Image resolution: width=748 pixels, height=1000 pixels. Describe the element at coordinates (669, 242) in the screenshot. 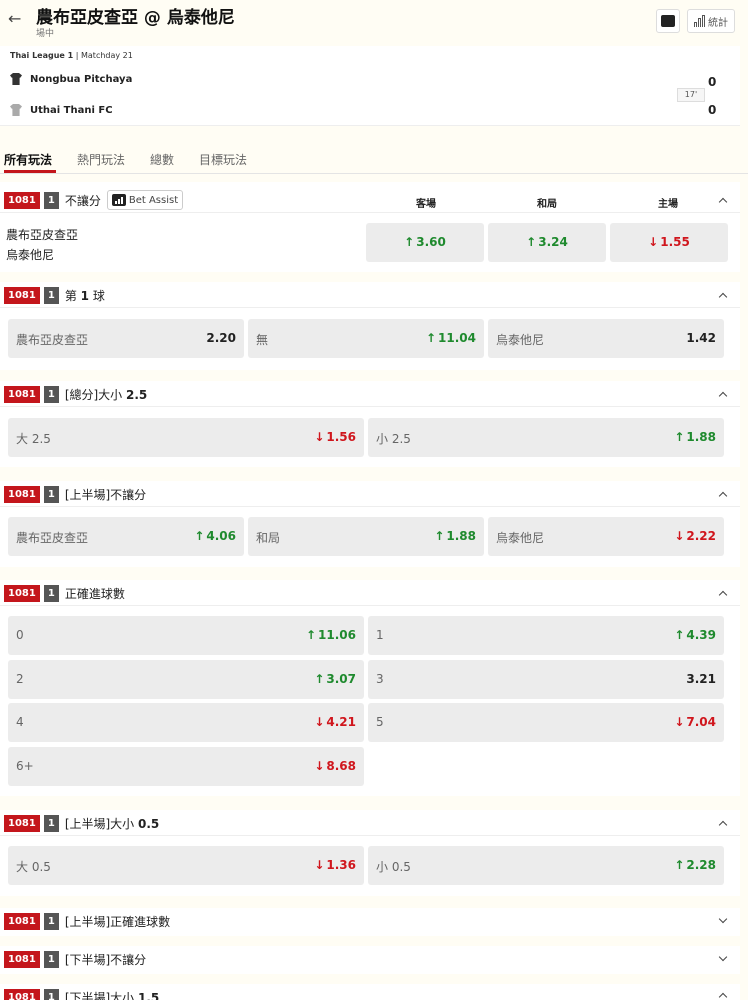

I see `odds-button-home: ↓ 1.55` at that location.